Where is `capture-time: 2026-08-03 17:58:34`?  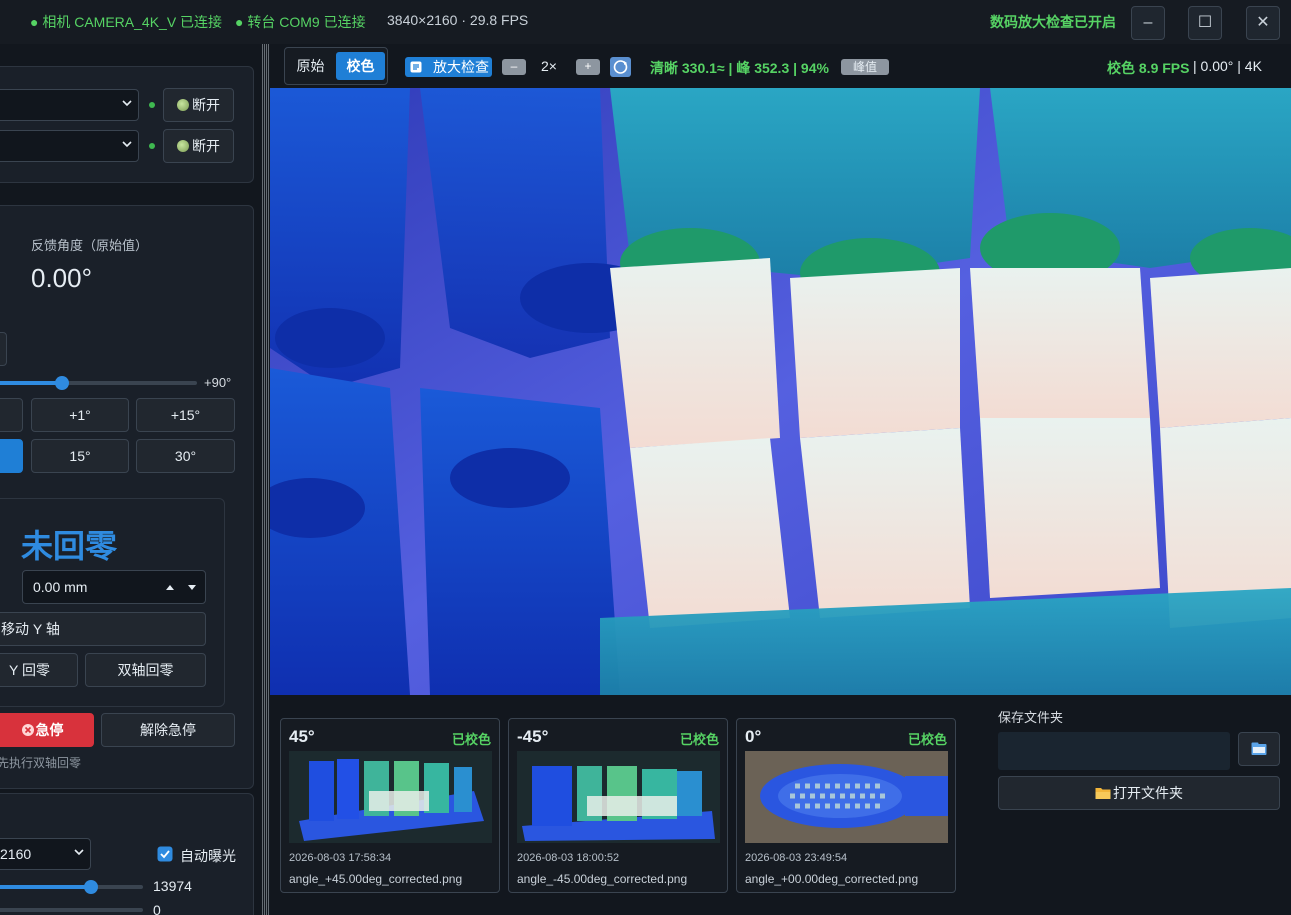 capture-time: 2026-08-03 17:58:34 is located at coordinates (340, 858).